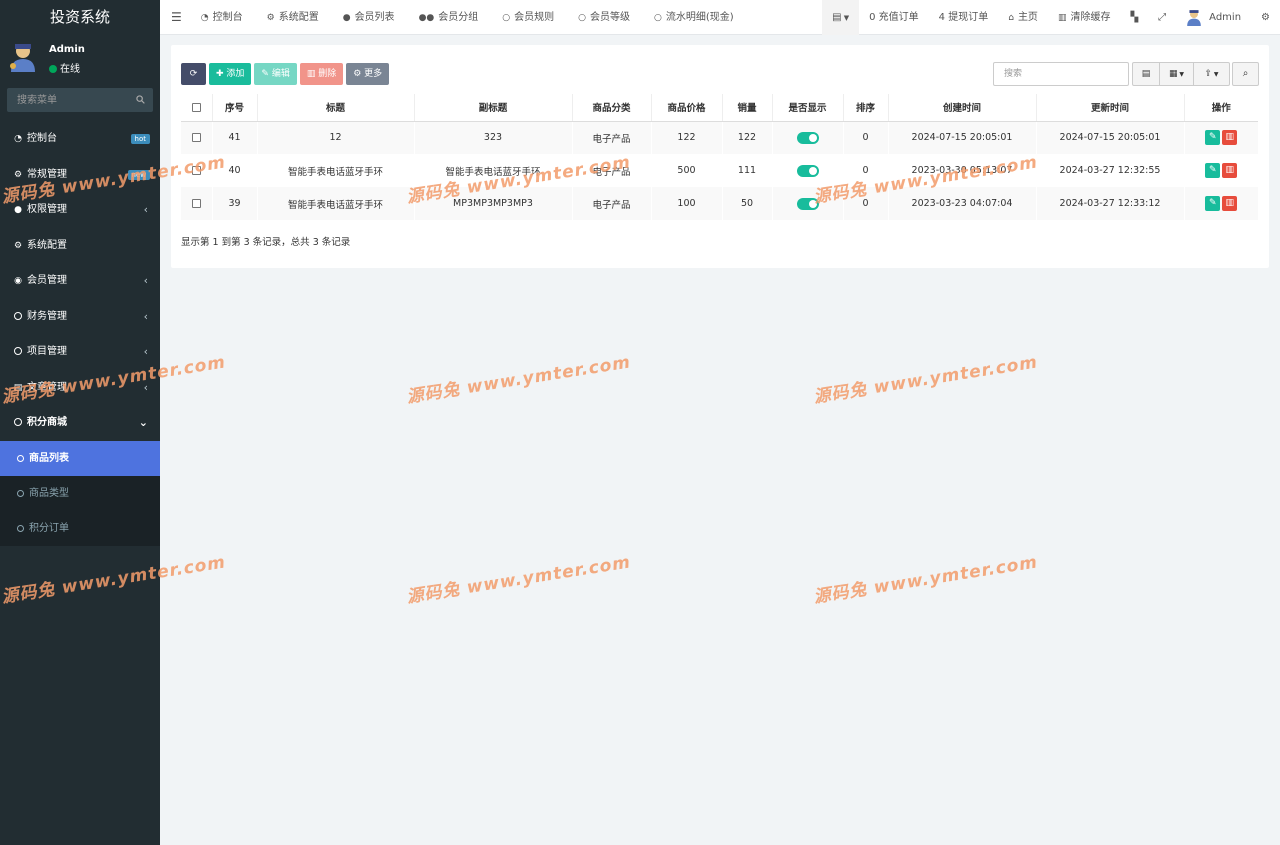 The width and height of the screenshot is (1280, 845). What do you see at coordinates (143, 422) in the screenshot?
I see `chevron-down-icon: ⌄` at bounding box center [143, 422].